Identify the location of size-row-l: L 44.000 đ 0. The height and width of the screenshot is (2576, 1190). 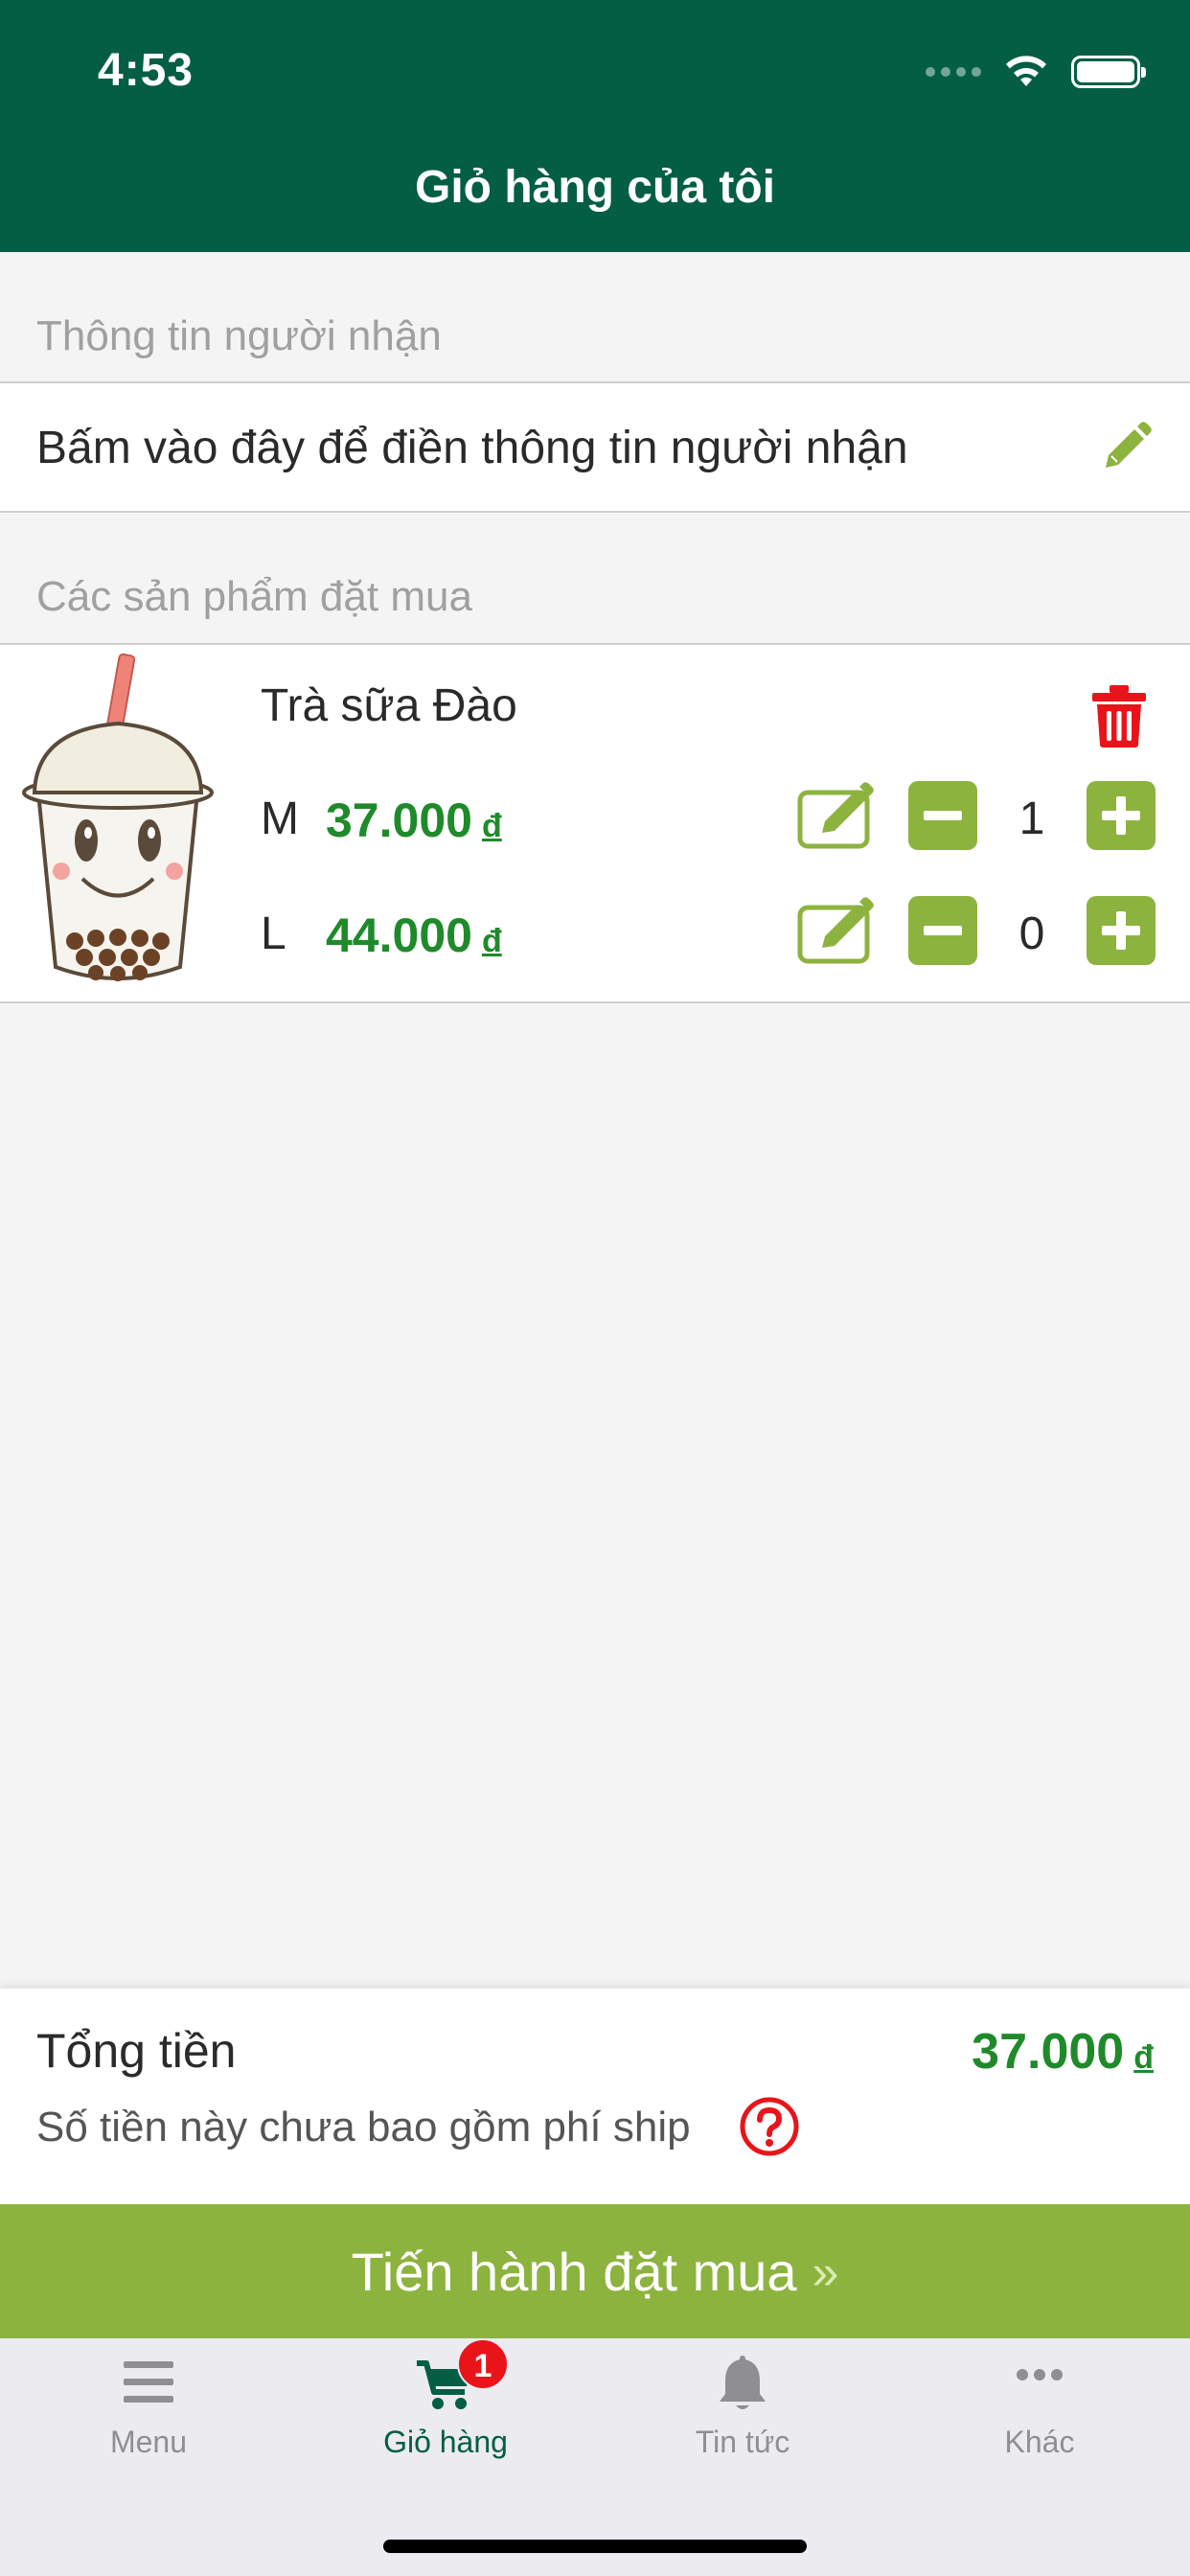
(595, 931).